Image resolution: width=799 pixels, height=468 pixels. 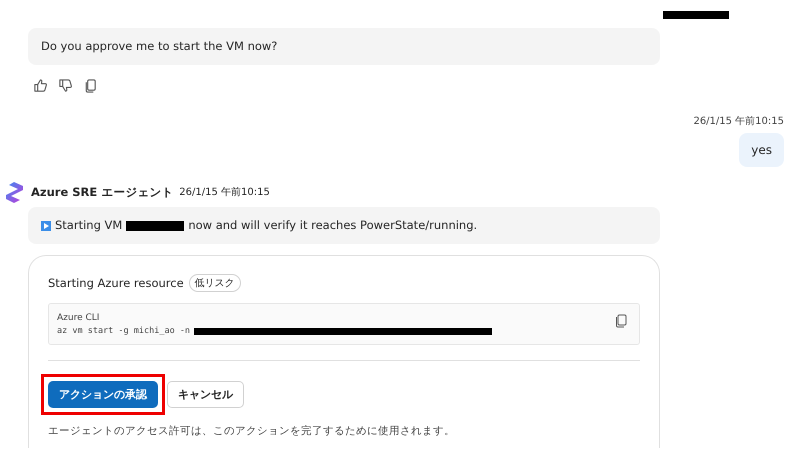 What do you see at coordinates (214, 283) in the screenshot?
I see `risk-badge: 低リスク` at bounding box center [214, 283].